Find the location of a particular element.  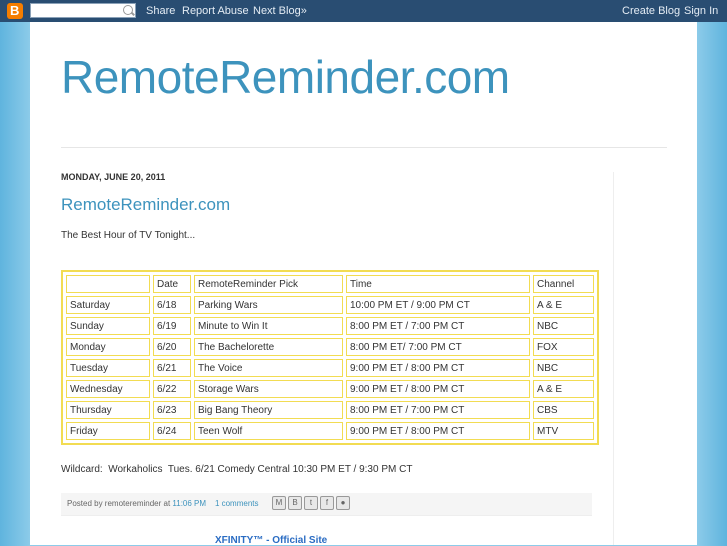

blog-title: RemoteReminder.com is located at coordinates (285, 77).